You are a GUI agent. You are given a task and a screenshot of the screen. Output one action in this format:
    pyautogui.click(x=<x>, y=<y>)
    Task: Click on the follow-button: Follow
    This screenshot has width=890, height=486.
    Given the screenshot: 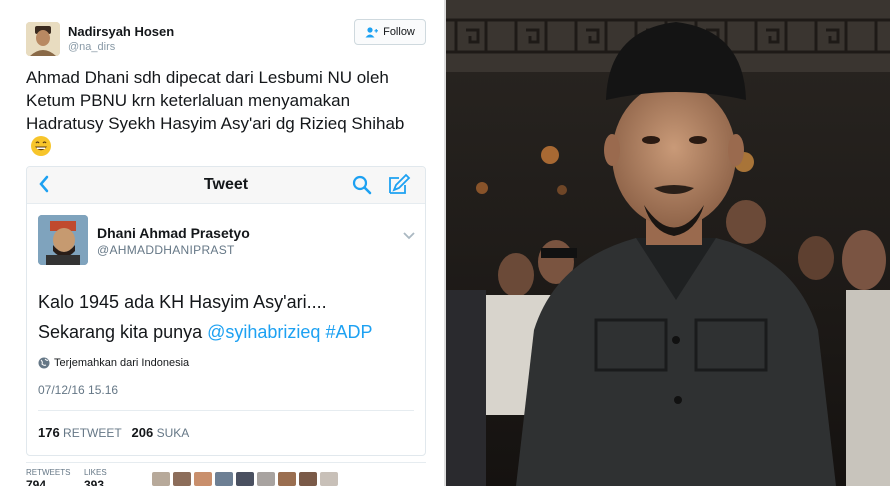 What is the action you would take?
    pyautogui.click(x=390, y=32)
    